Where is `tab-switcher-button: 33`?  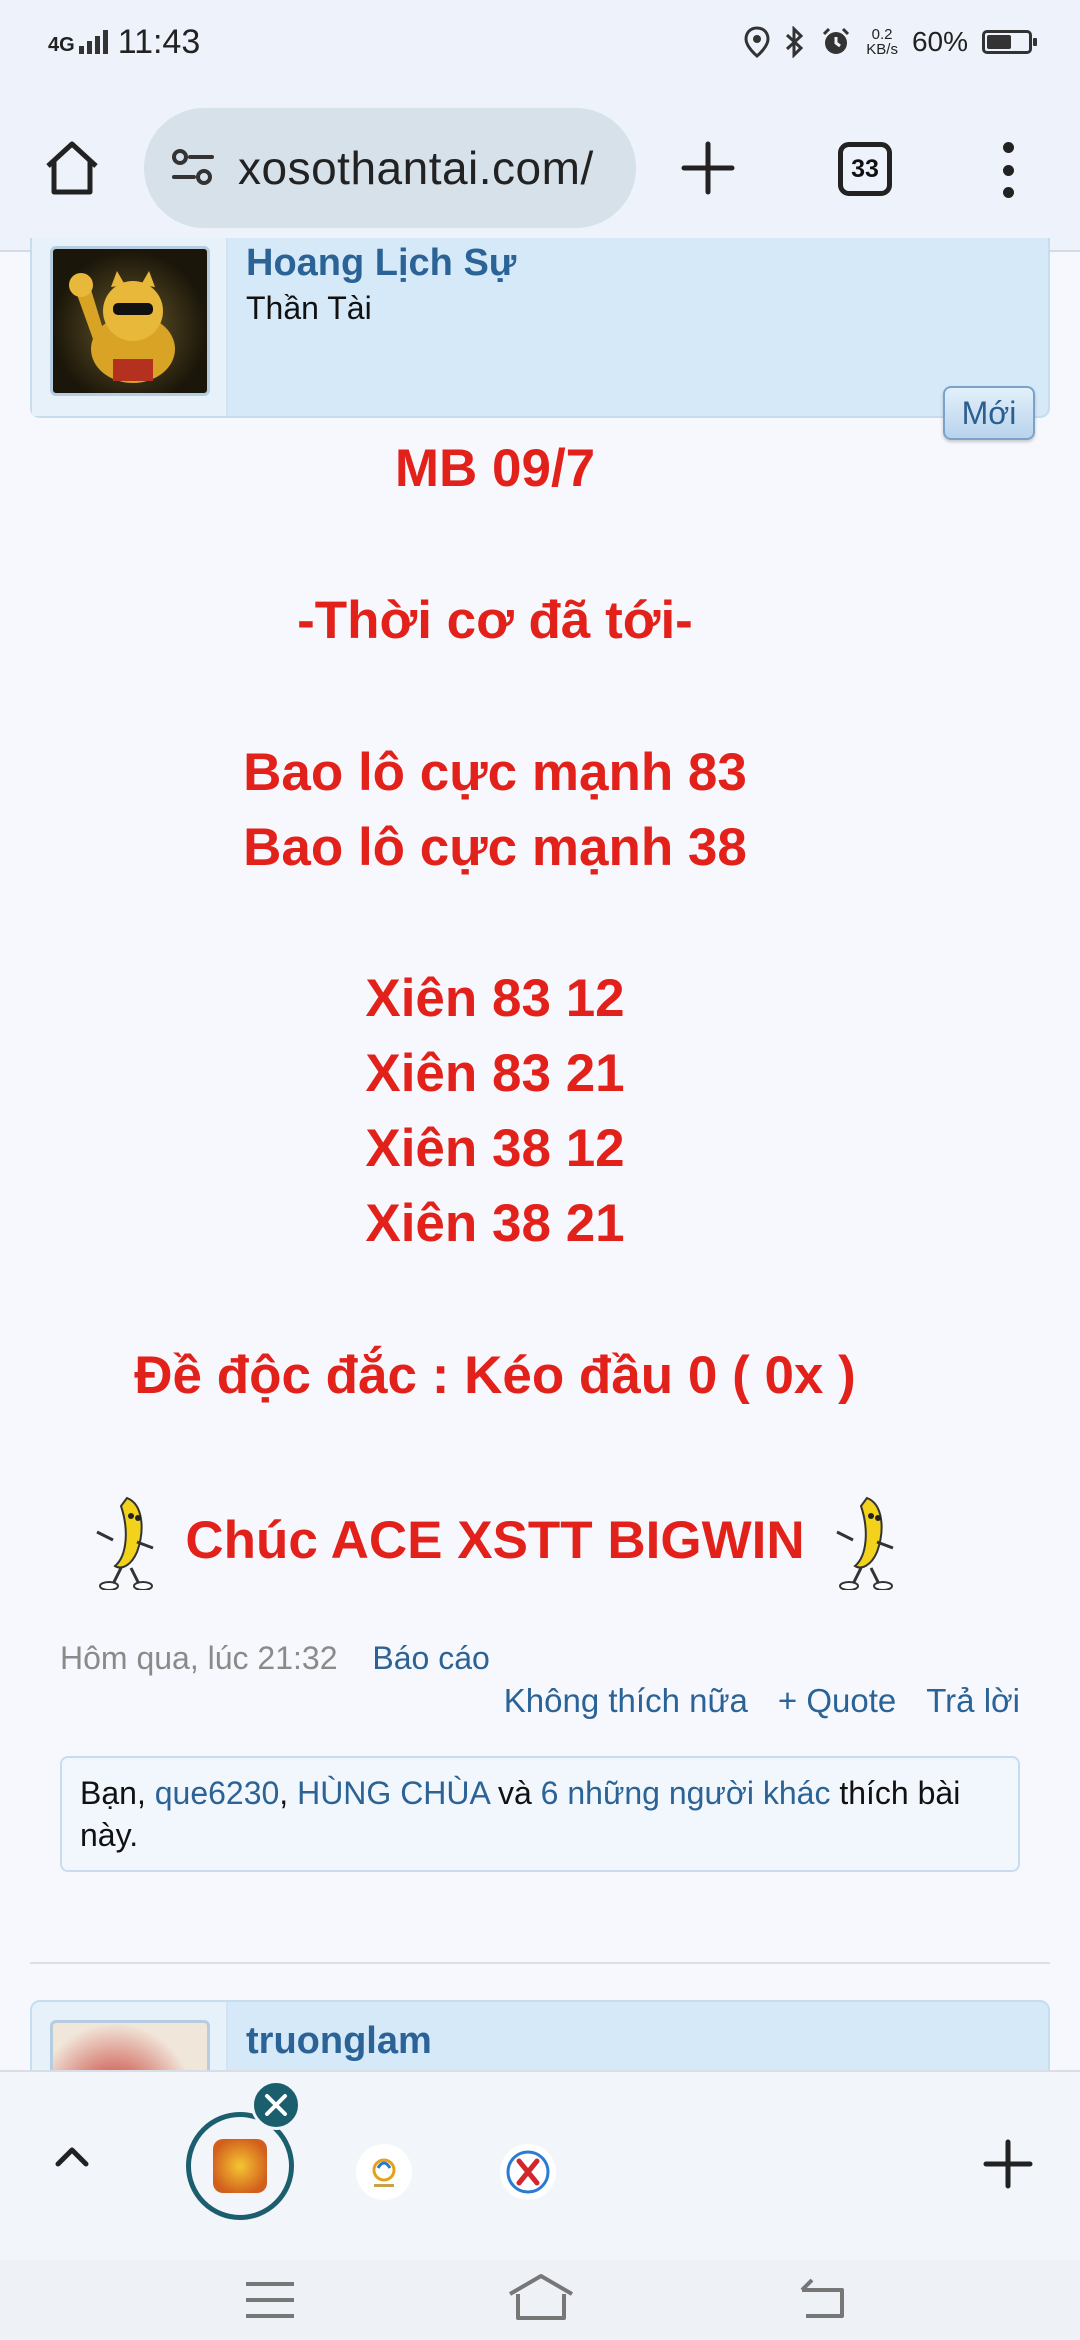
tab-switcher-button: 33 is located at coordinates (865, 169).